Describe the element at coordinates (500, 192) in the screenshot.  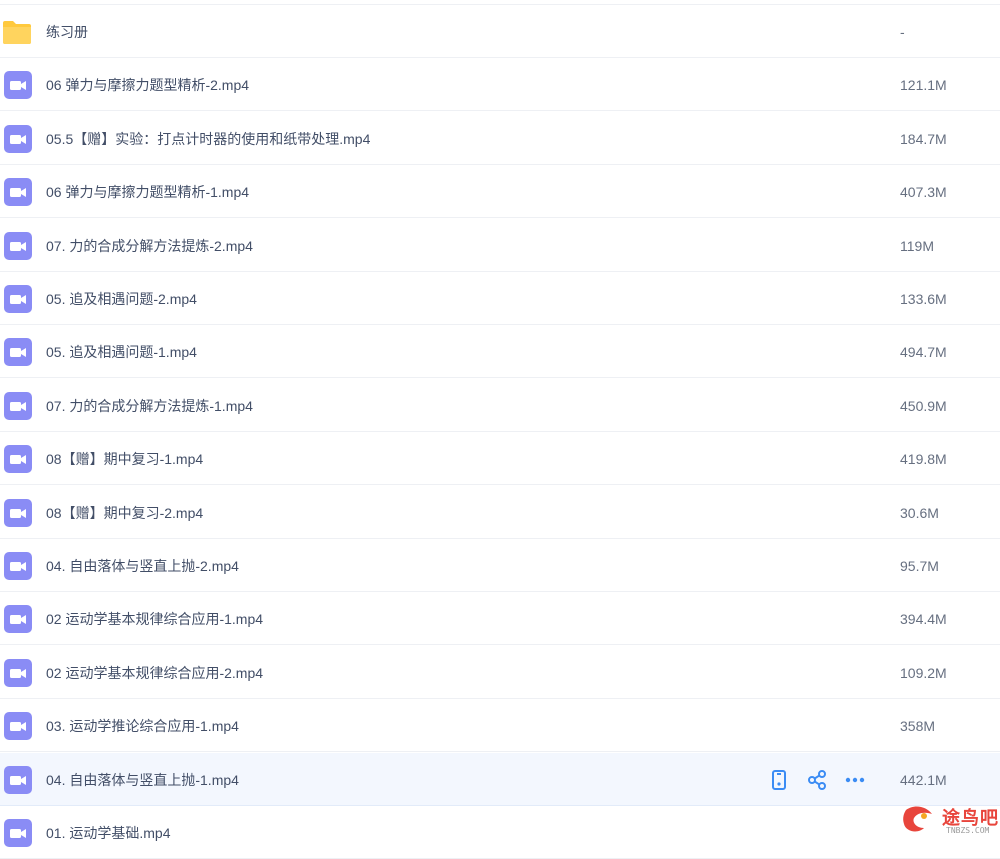
I see `file-row: 06 弹力与摩擦力题型精析-1.mp4 407.3M` at that location.